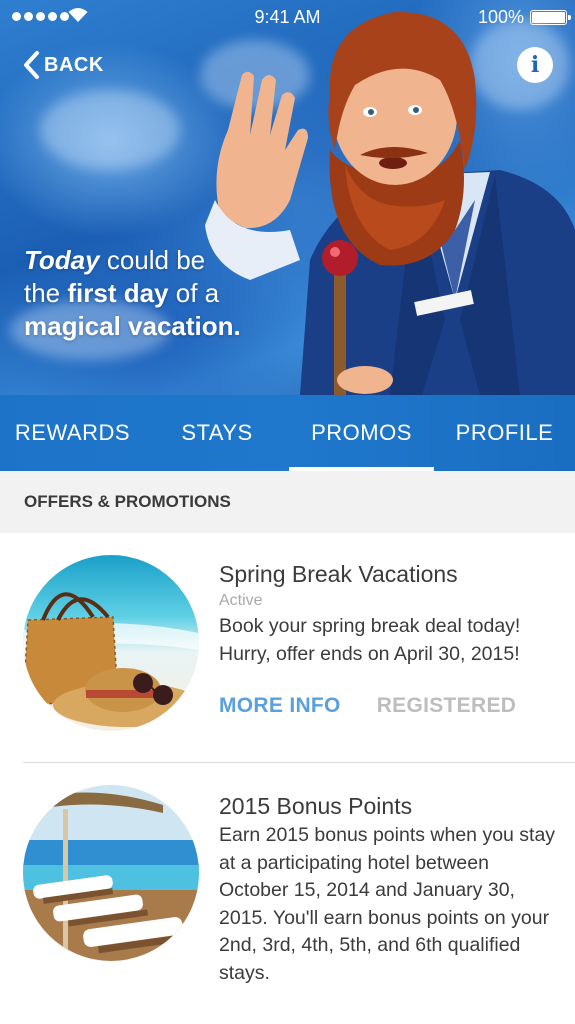 This screenshot has height=1024, width=575. I want to click on tagline-text: of a, so click(194, 293).